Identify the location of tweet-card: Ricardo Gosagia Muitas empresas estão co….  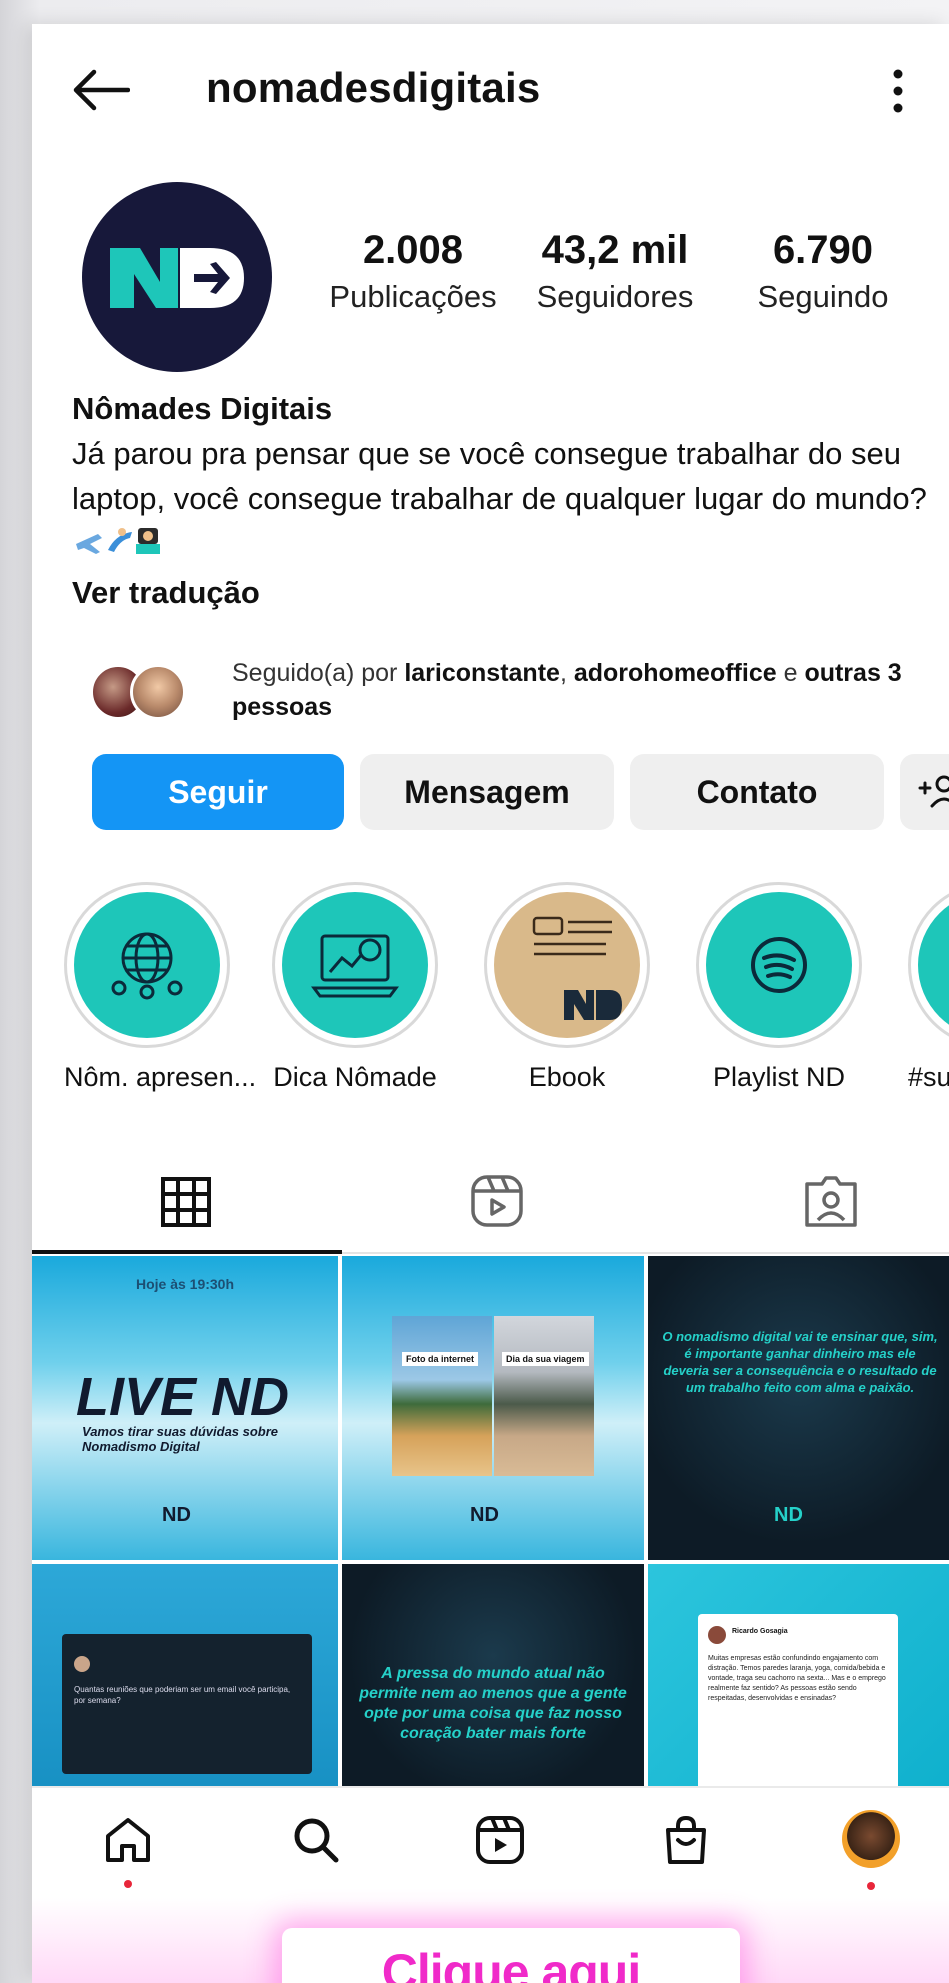
(798, 1700).